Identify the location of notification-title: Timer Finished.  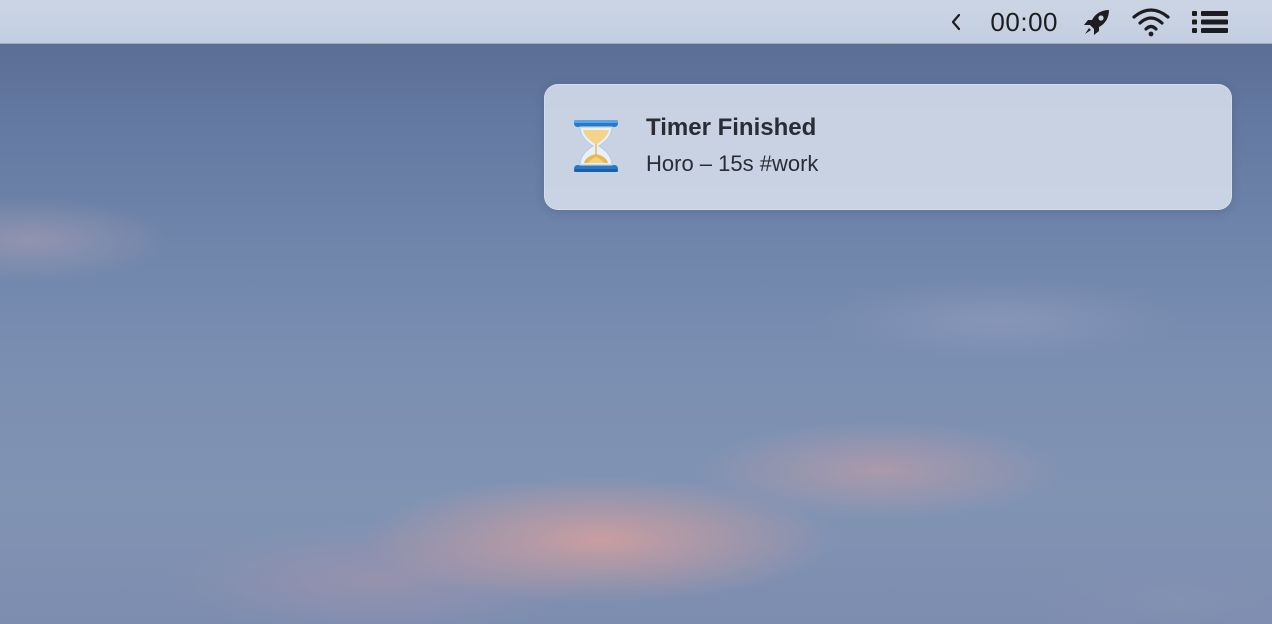
(731, 127).